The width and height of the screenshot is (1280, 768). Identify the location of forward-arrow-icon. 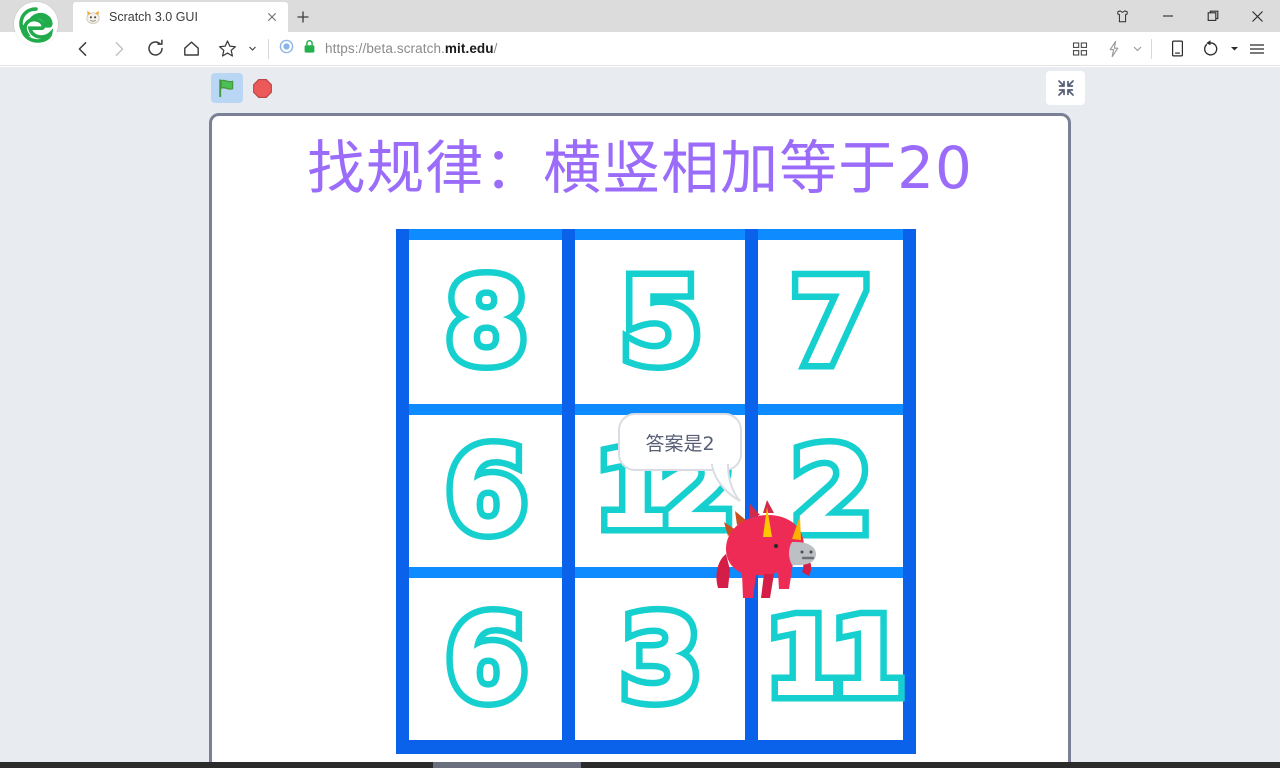
(119, 49).